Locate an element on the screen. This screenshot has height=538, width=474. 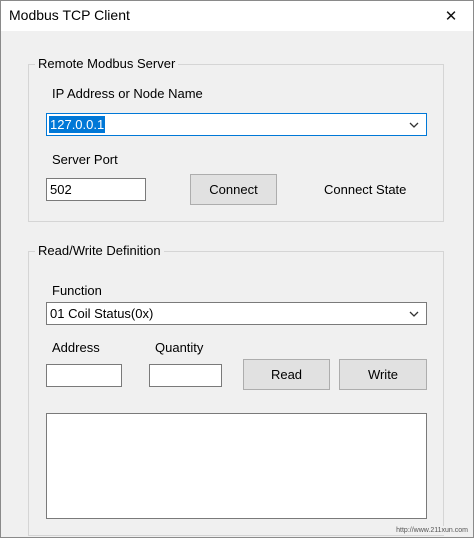
function-value: 01 Coil Status(0x) is located at coordinates (102, 313).